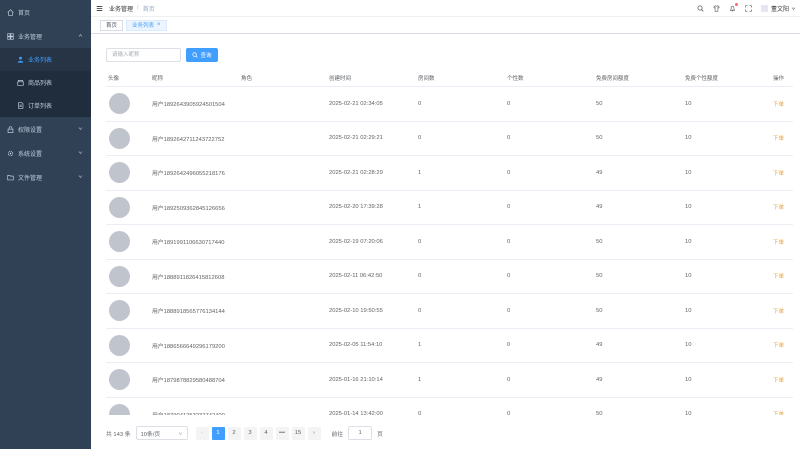 Image resolution: width=800 pixels, height=449 pixels. I want to click on business-submenu: 业务列表 商品列表 订单列表, so click(45, 82).